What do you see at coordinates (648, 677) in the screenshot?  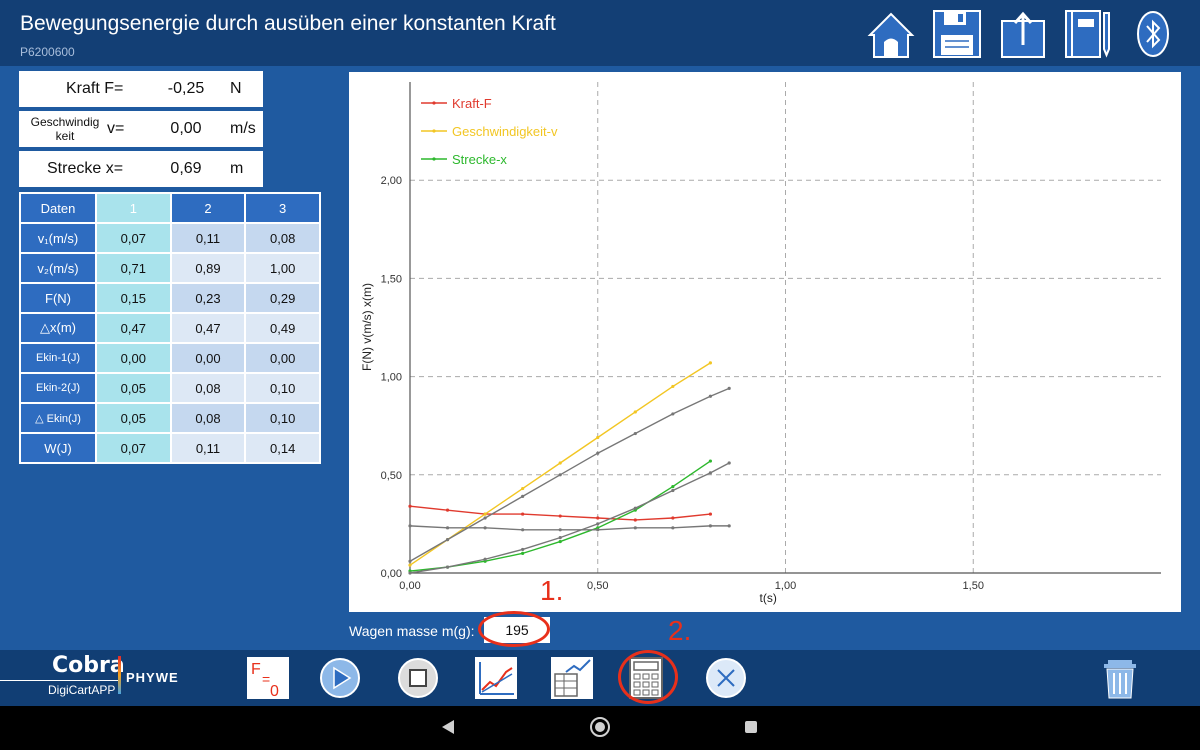 I see `annotation-ring-calculator` at bounding box center [648, 677].